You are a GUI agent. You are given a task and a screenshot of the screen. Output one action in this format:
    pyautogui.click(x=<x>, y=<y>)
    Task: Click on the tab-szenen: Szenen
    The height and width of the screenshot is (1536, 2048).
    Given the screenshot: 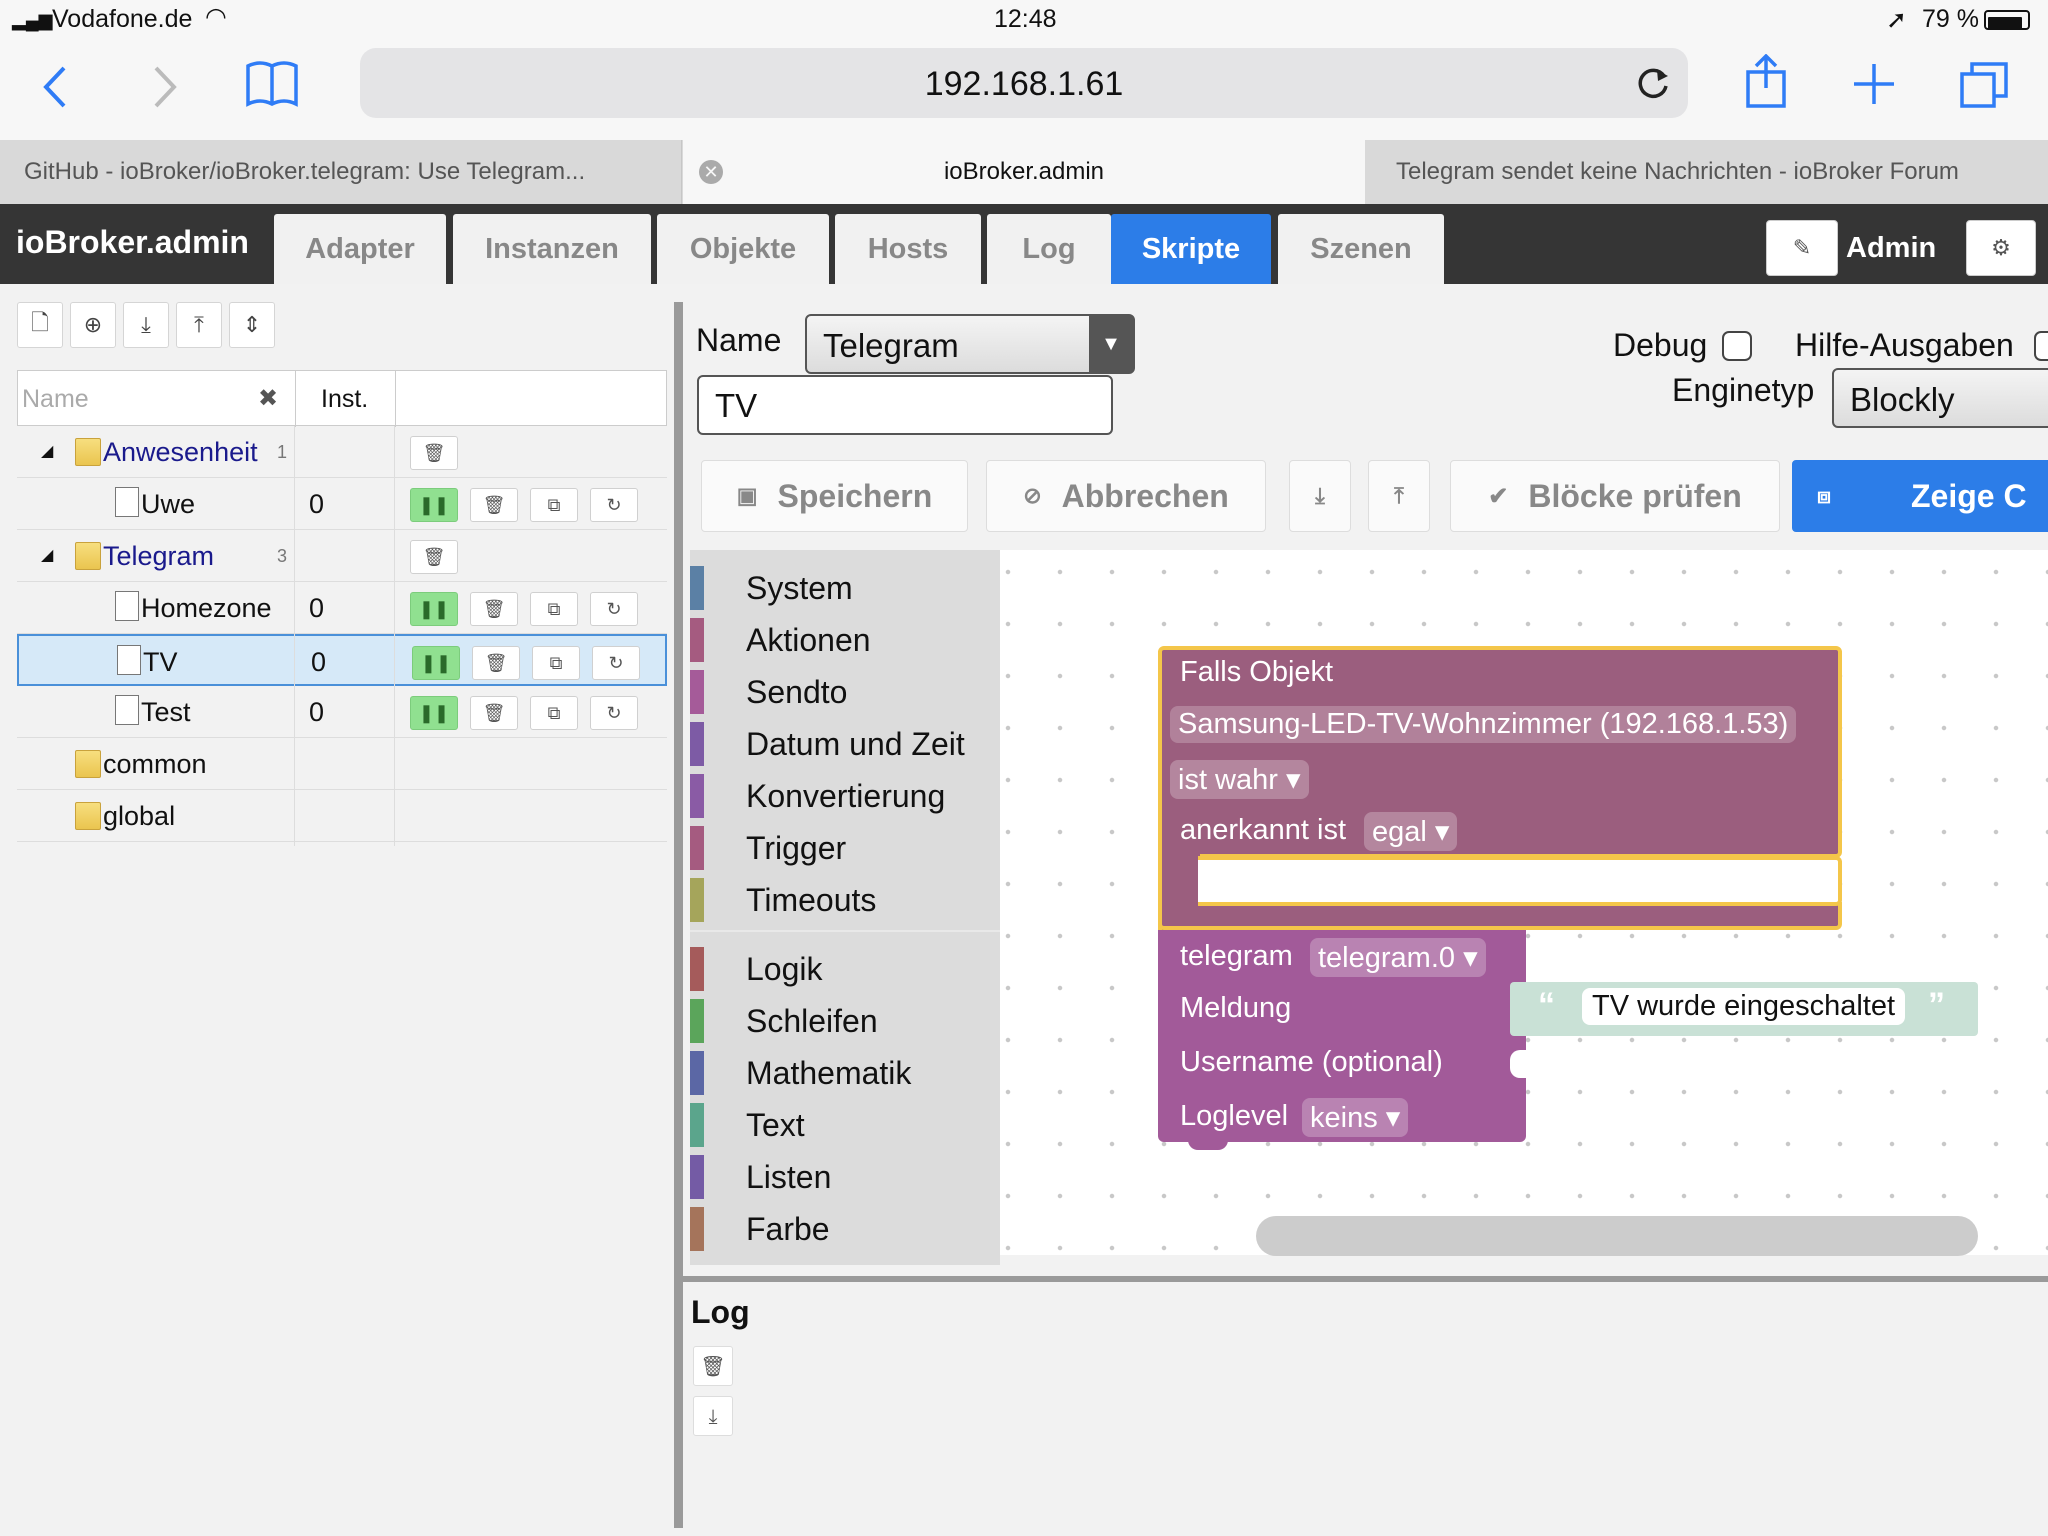 What is the action you would take?
    pyautogui.click(x=1361, y=249)
    